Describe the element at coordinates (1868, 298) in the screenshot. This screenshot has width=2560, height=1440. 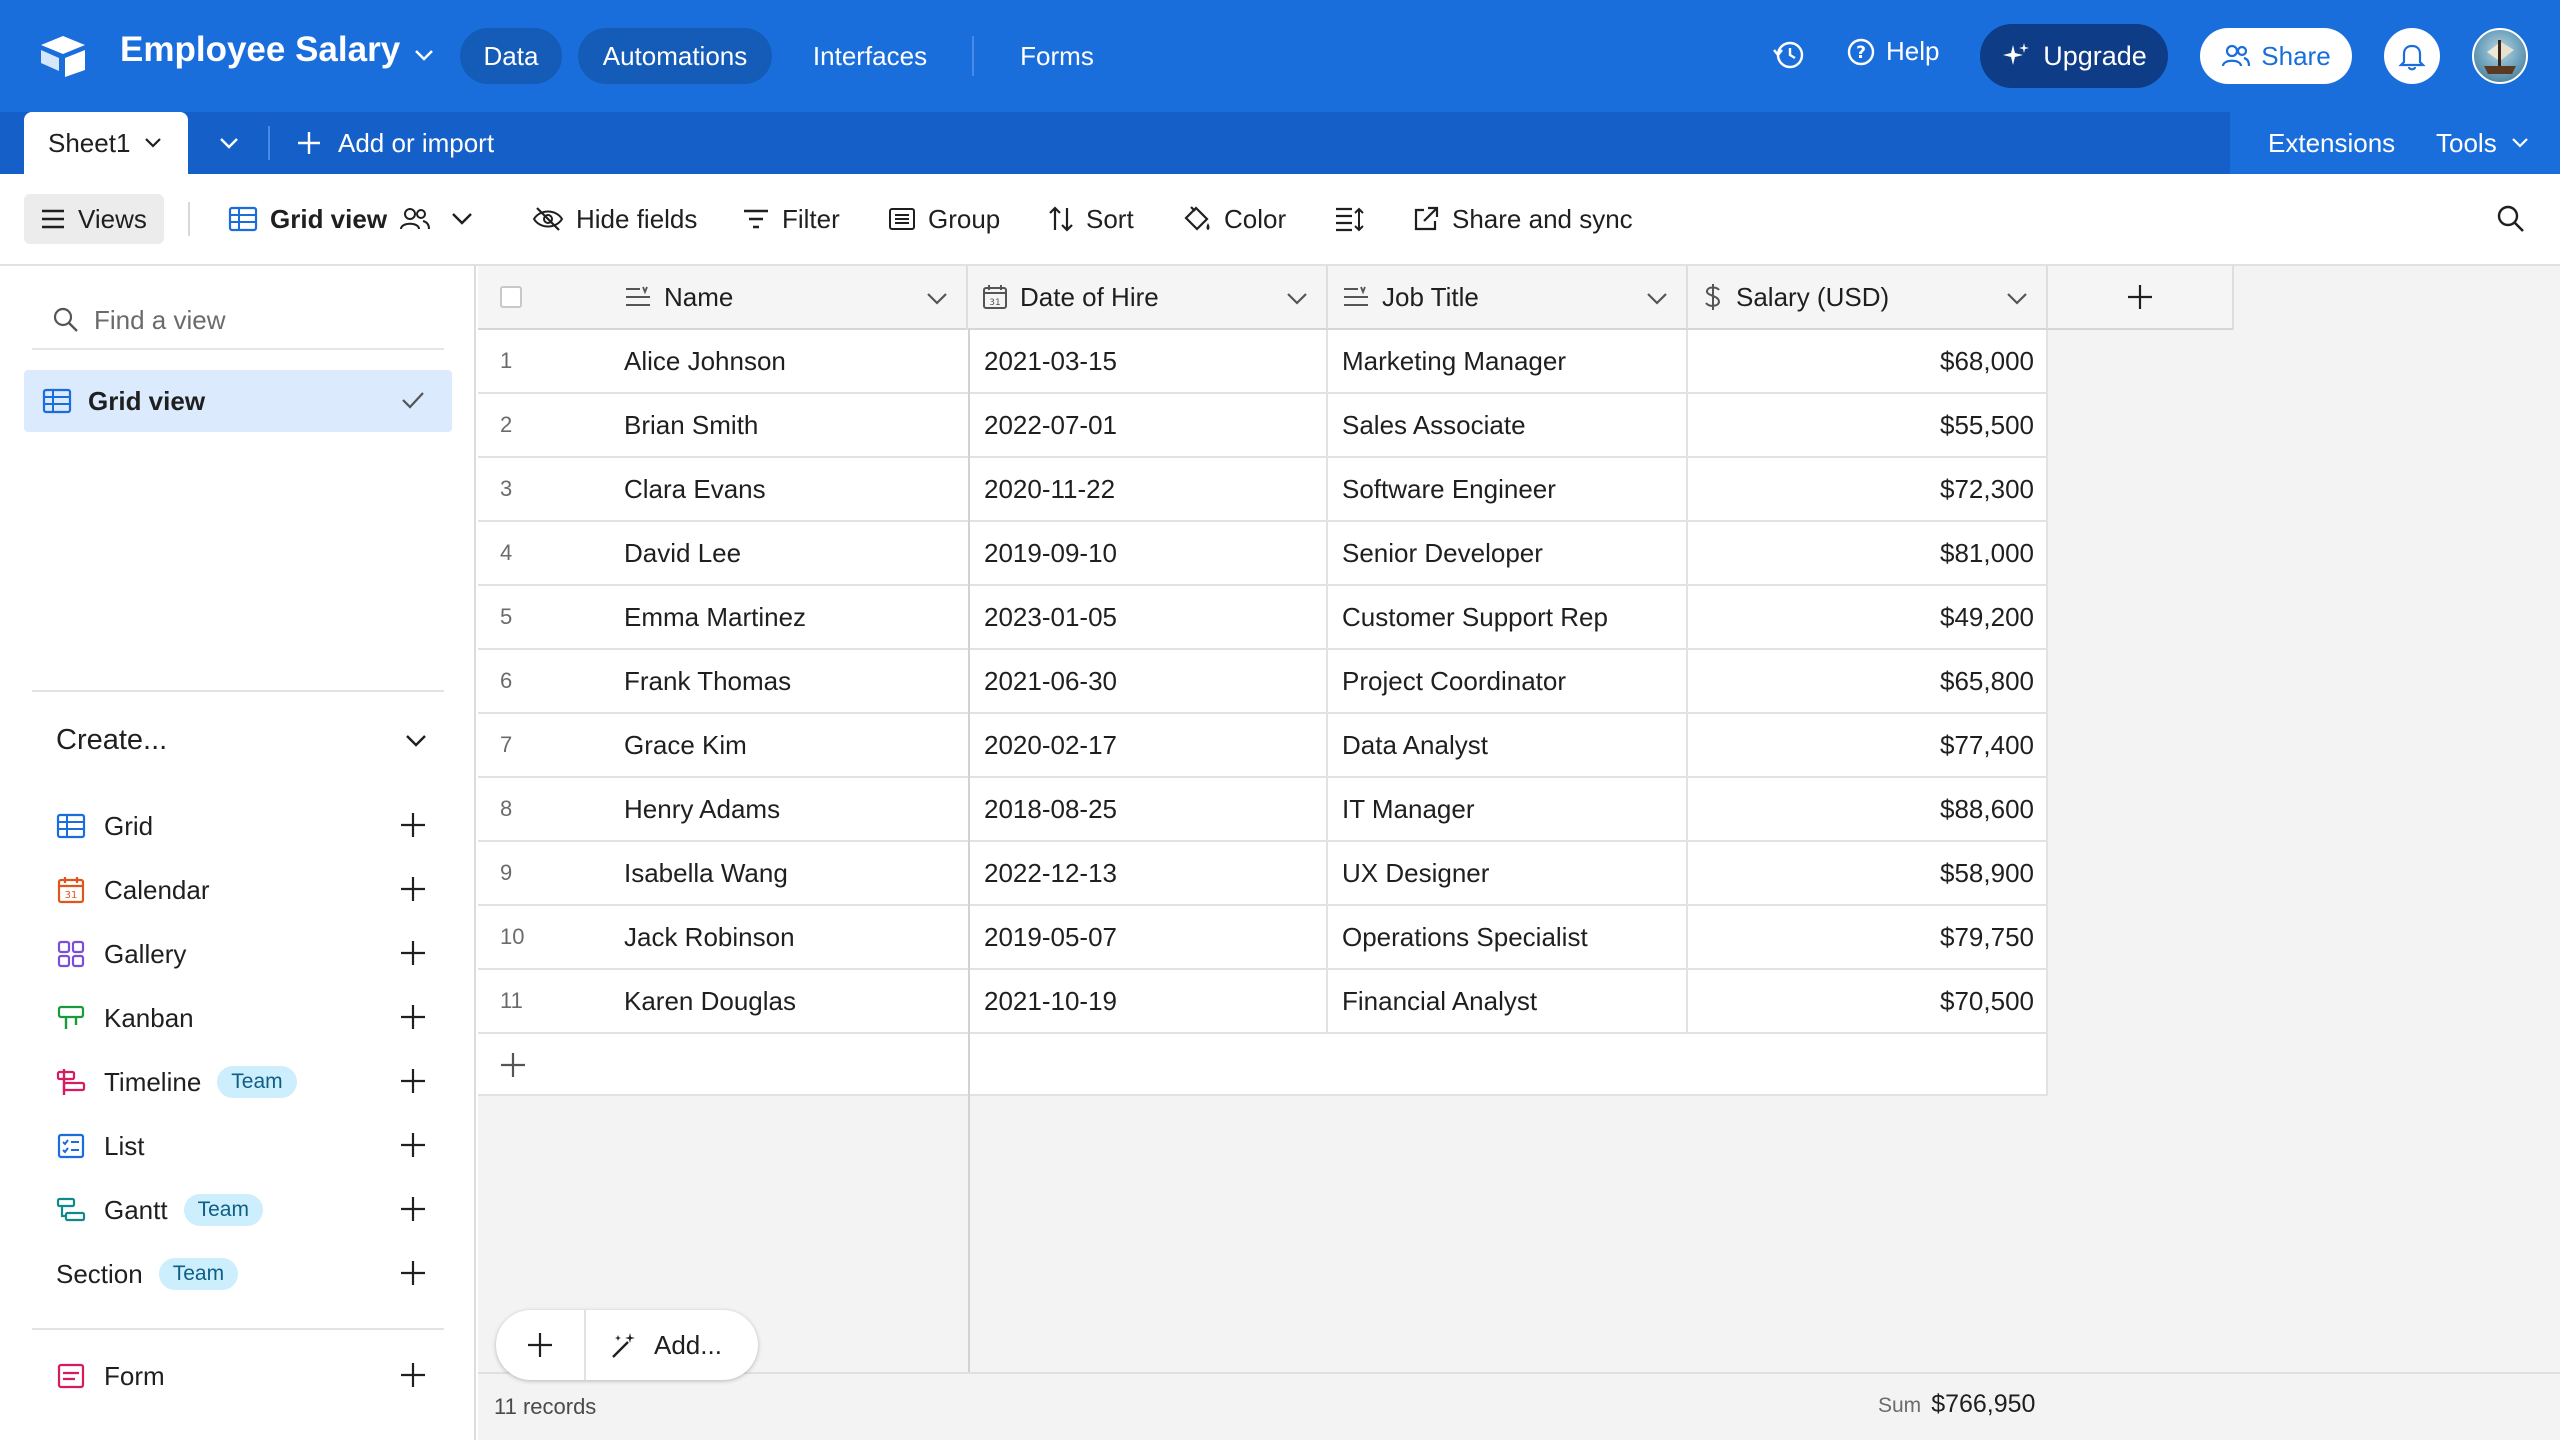
I see `column-header-salary: Salary (USD)` at that location.